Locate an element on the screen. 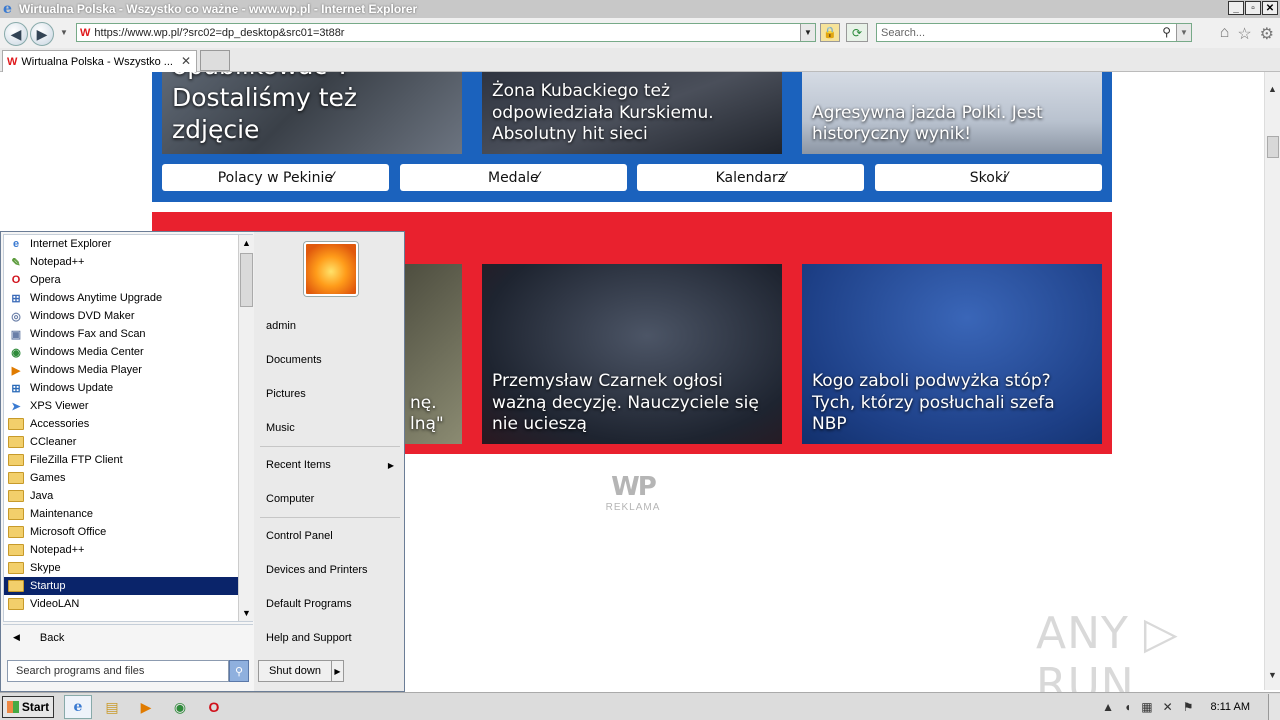 The width and height of the screenshot is (1280, 720). user-avatar is located at coordinates (331, 269).